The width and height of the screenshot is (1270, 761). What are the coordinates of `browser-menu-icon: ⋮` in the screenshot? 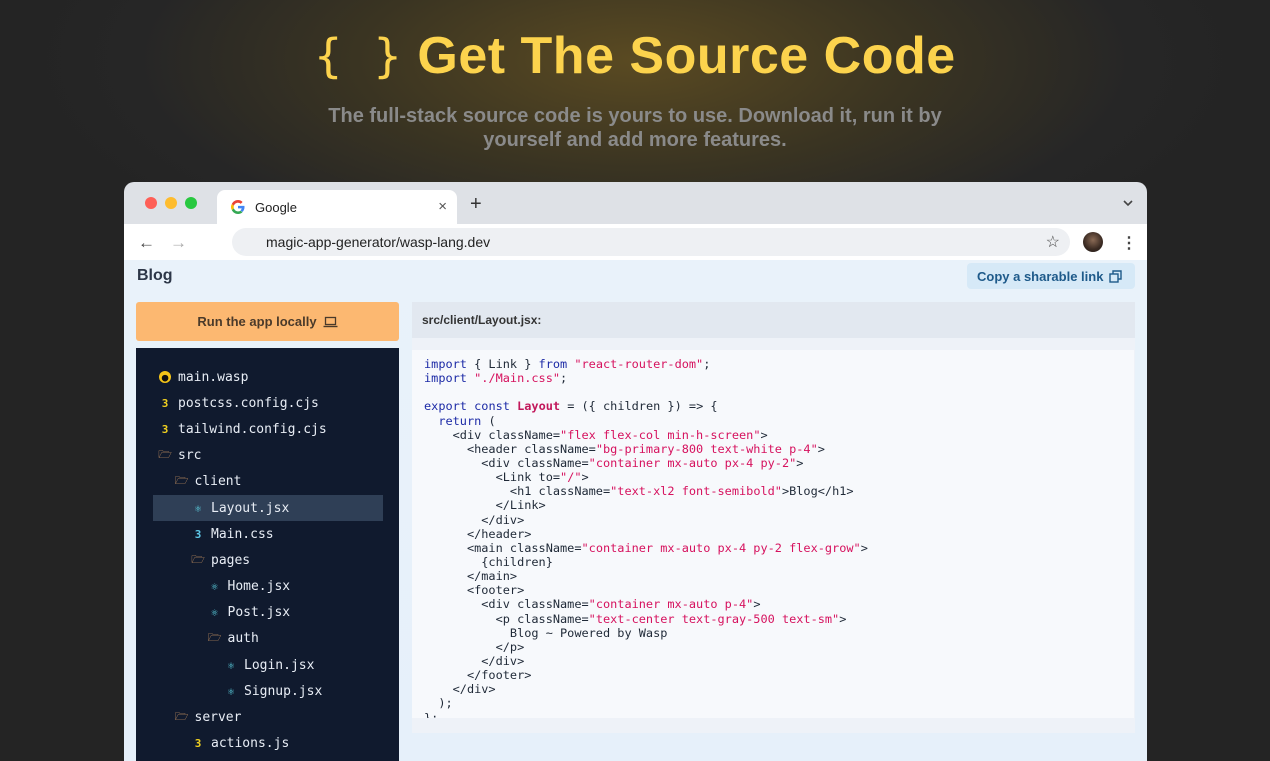 It's located at (1129, 243).